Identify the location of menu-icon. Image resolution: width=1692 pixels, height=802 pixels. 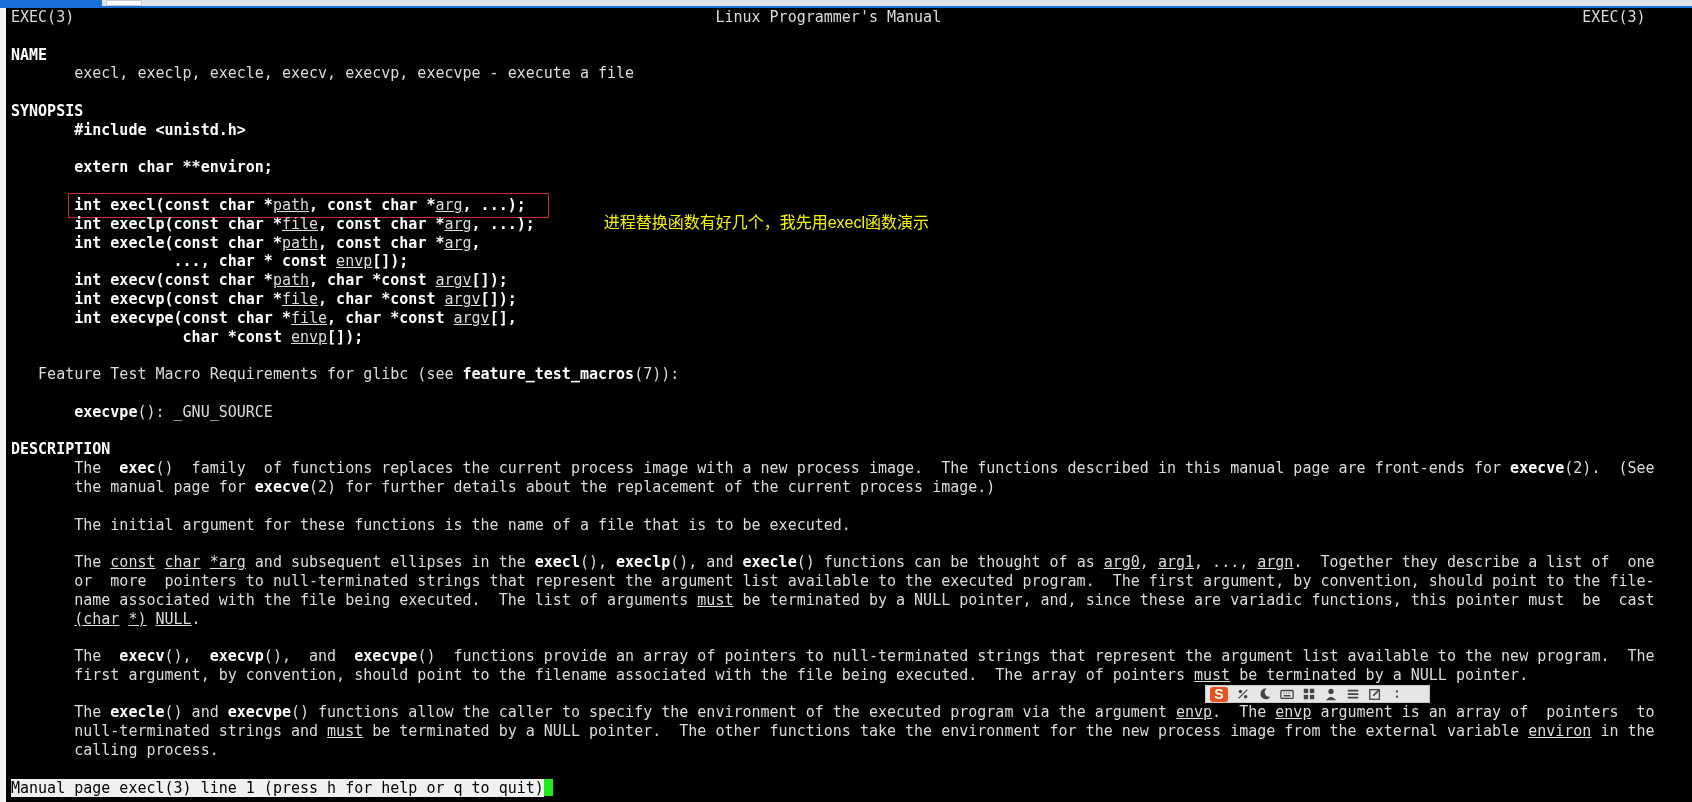
(1353, 694).